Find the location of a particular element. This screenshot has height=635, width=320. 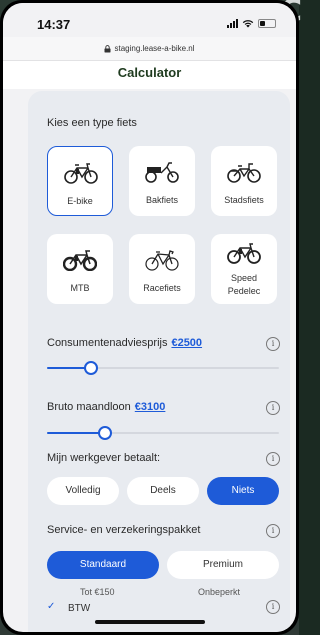

price-info-icon: i is located at coordinates (273, 344).